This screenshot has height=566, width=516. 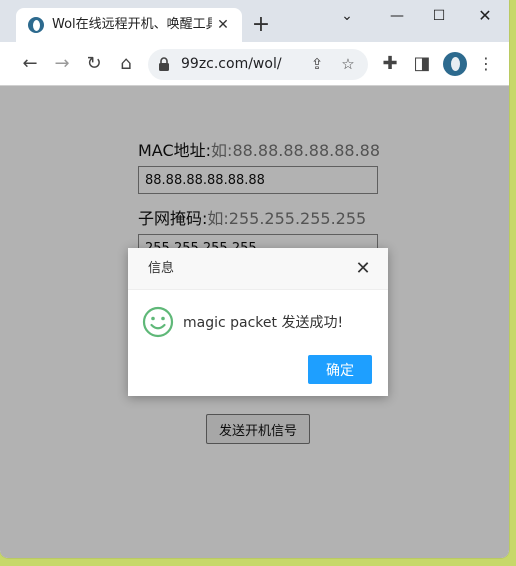 What do you see at coordinates (263, 323) in the screenshot?
I see `dialog-message: magic packet 发送成功!` at bounding box center [263, 323].